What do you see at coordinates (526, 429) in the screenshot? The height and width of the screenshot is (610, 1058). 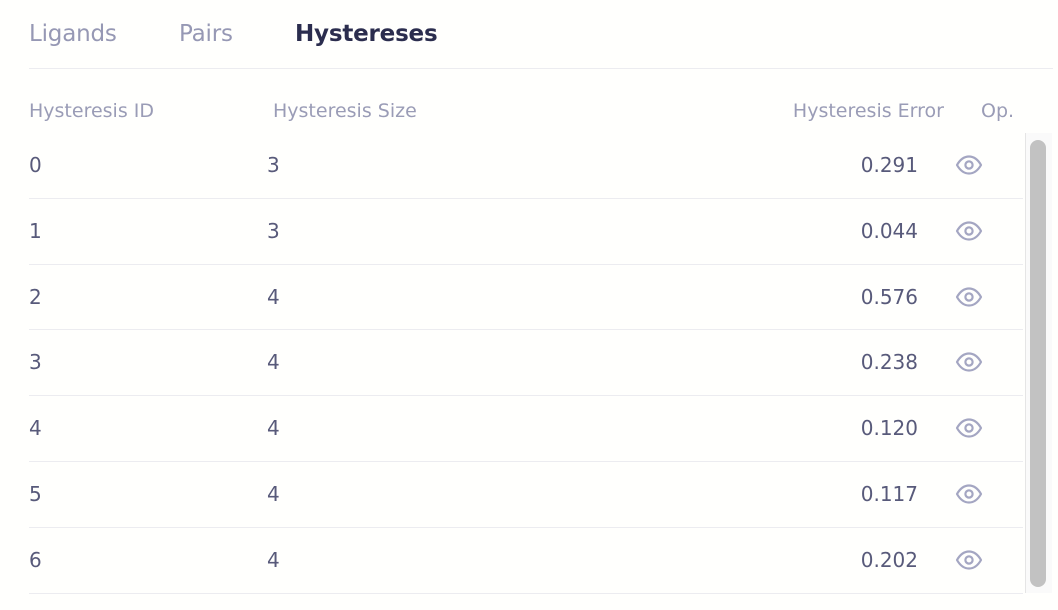 I see `table-row: 4 4 0.120` at bounding box center [526, 429].